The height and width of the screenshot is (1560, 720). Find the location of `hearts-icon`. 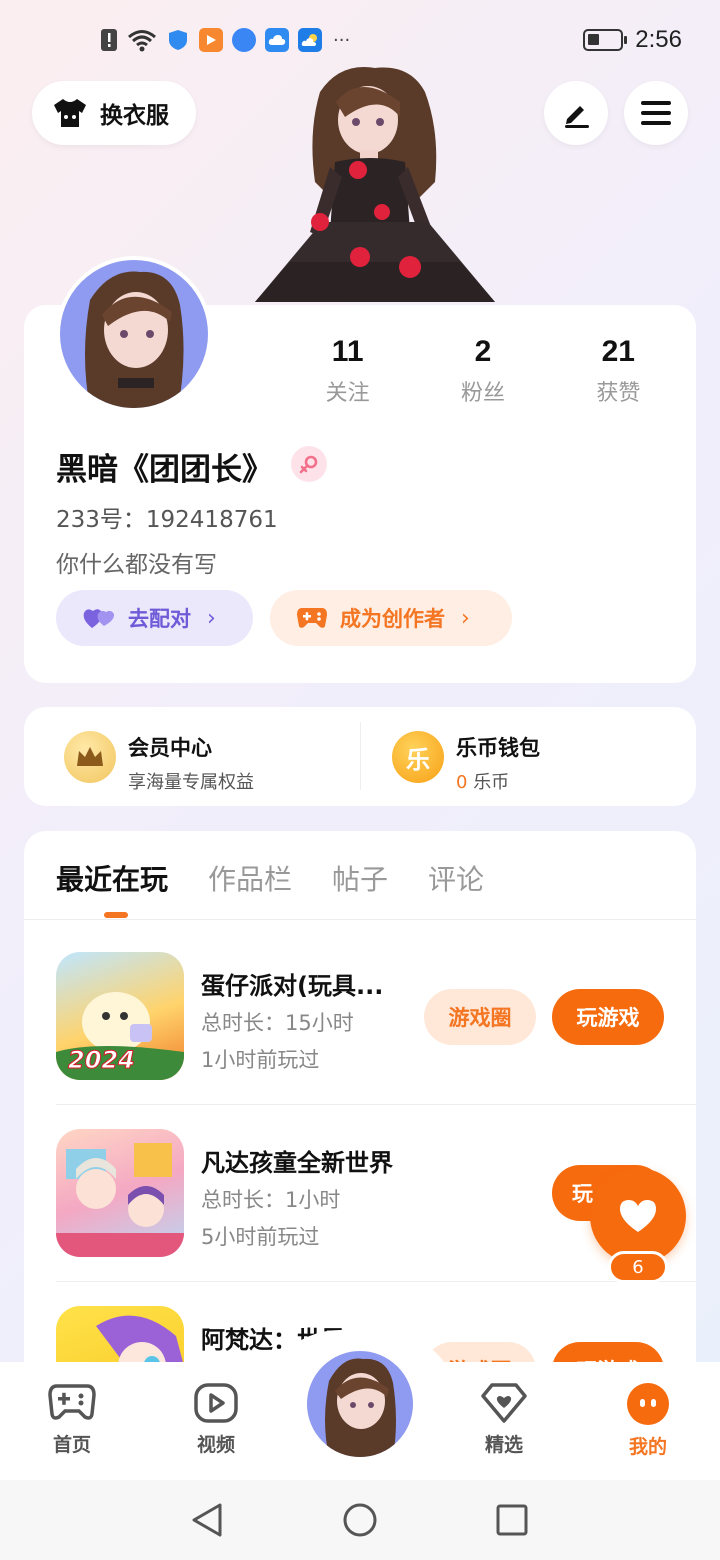

hearts-icon is located at coordinates (99, 618).